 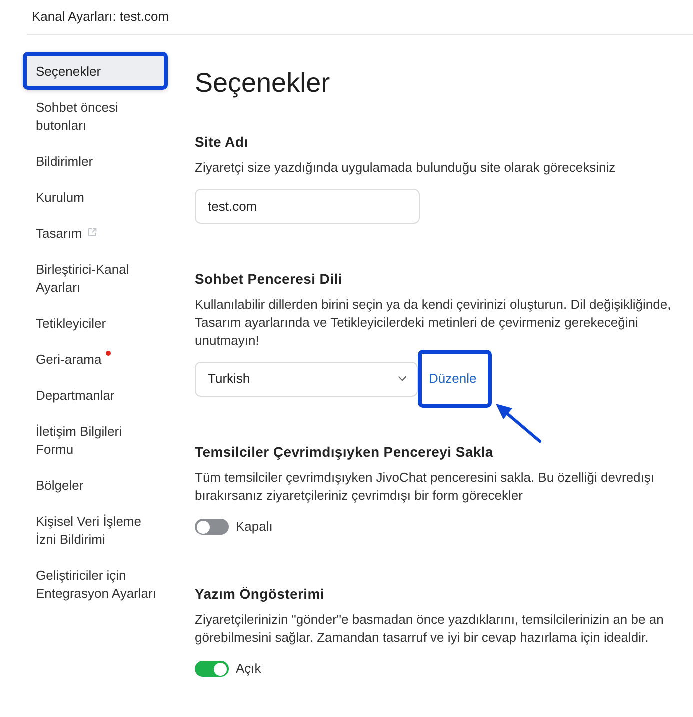 I want to click on sidebar-item: Kurulum, so click(x=95, y=198).